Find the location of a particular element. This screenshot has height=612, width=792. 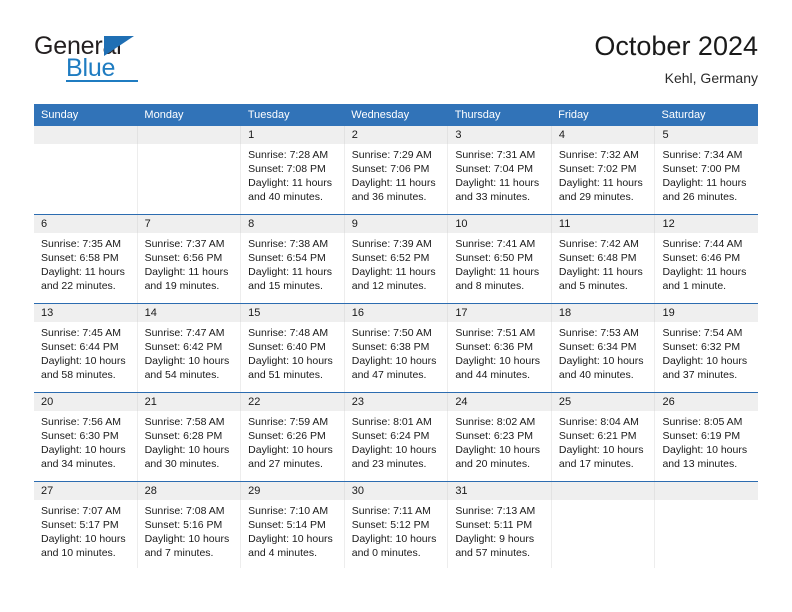

sunrise-text: Sunrise: 7:11 AM is located at coordinates (391, 511).